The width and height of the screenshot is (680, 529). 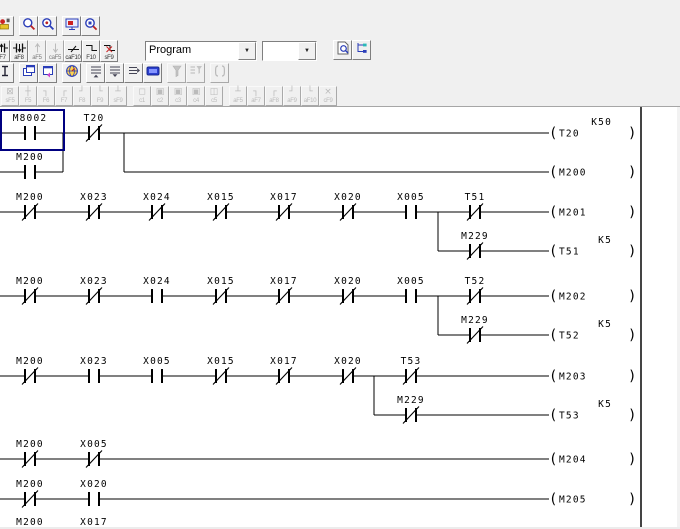 I want to click on screen-color-button, so click(x=152, y=73).